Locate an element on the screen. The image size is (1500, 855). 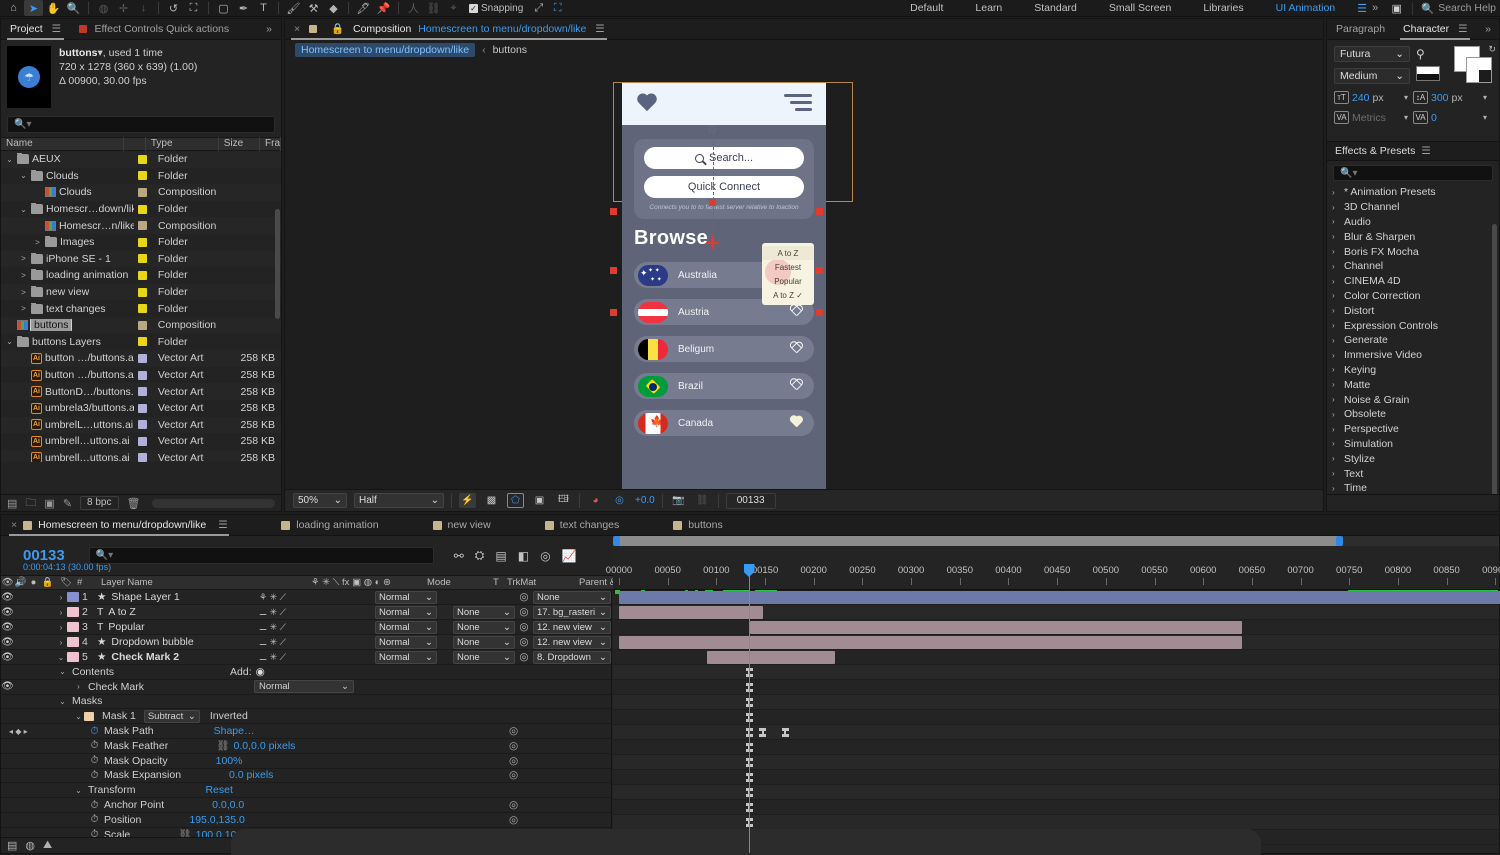
project-list-item: > new view Folder is located at coordinates (141, 292).